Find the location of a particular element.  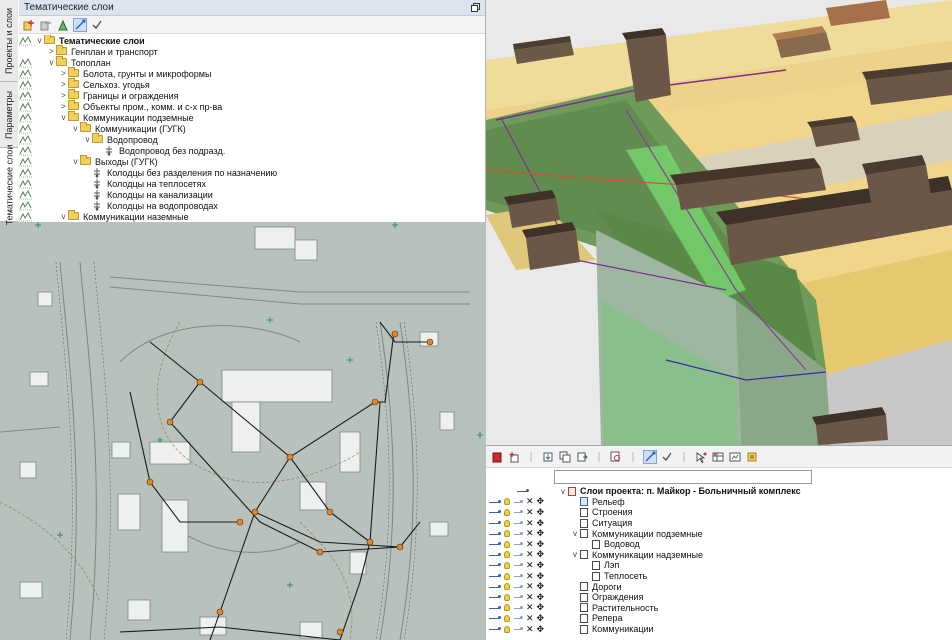

project-layer-row: ✕ ✥ Растительность is located at coordinates (719, 608).